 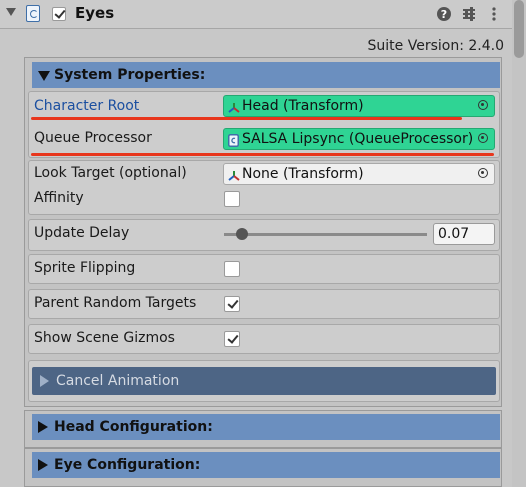 What do you see at coordinates (82, 233) in the screenshot?
I see `update-delay-label: Update Delay` at bounding box center [82, 233].